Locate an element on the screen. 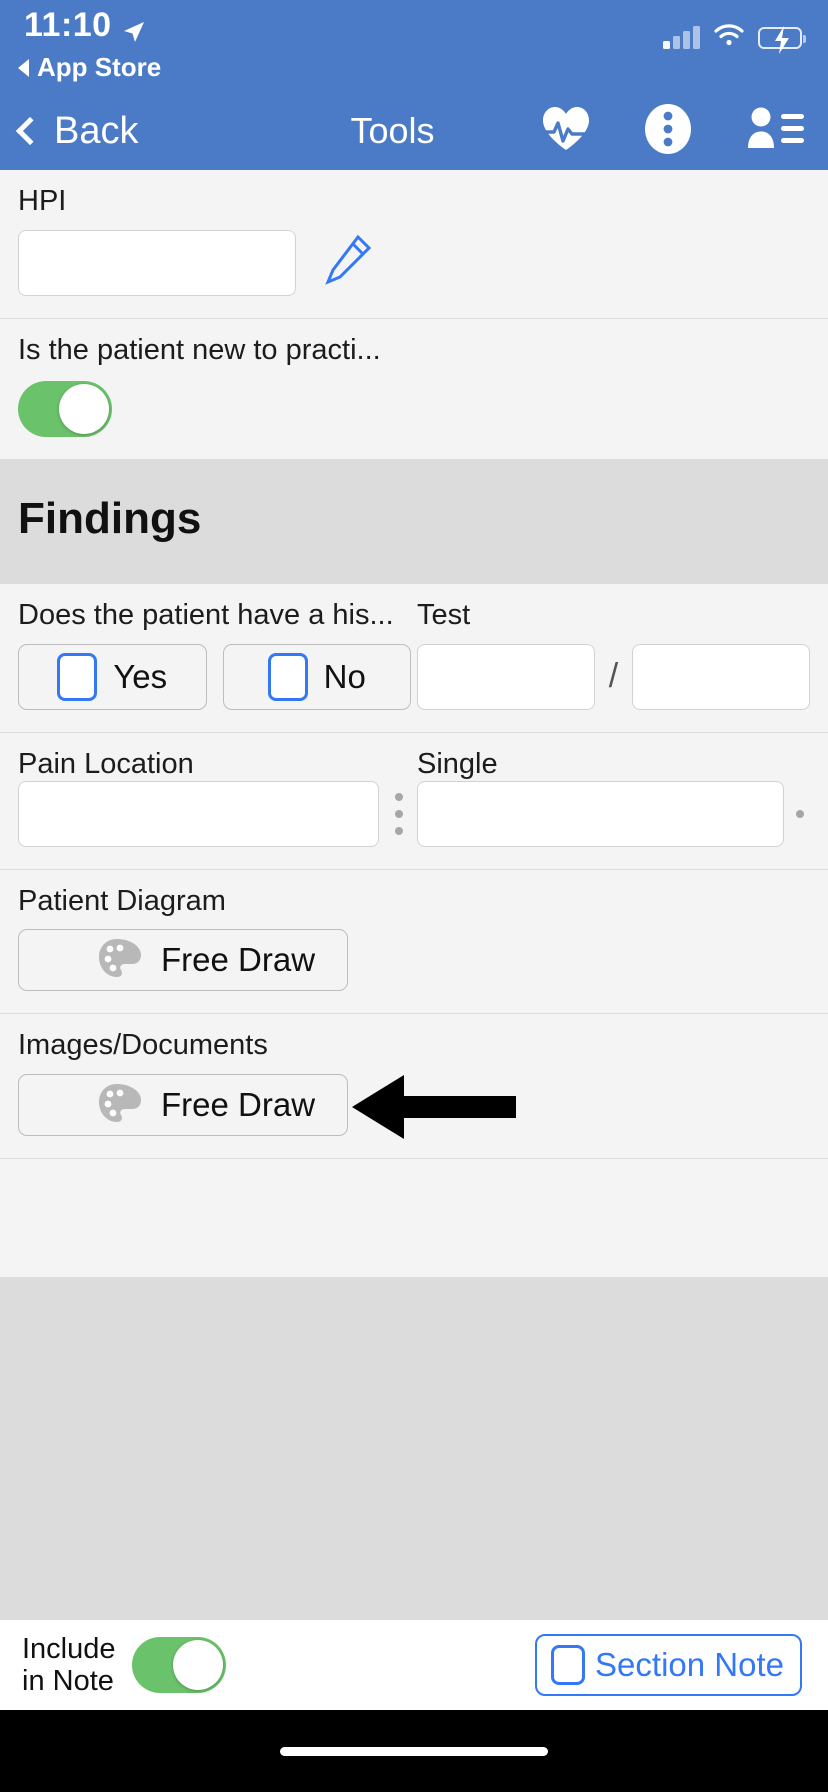 This screenshot has width=828, height=1792. nav-back-button: Back is located at coordinates (77, 131).